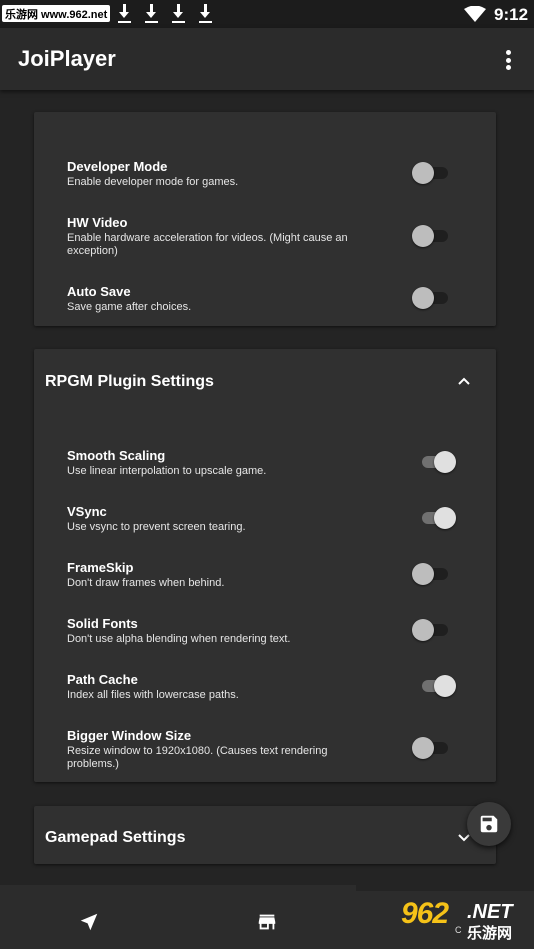  I want to click on more-vert-icon, so click(509, 60).